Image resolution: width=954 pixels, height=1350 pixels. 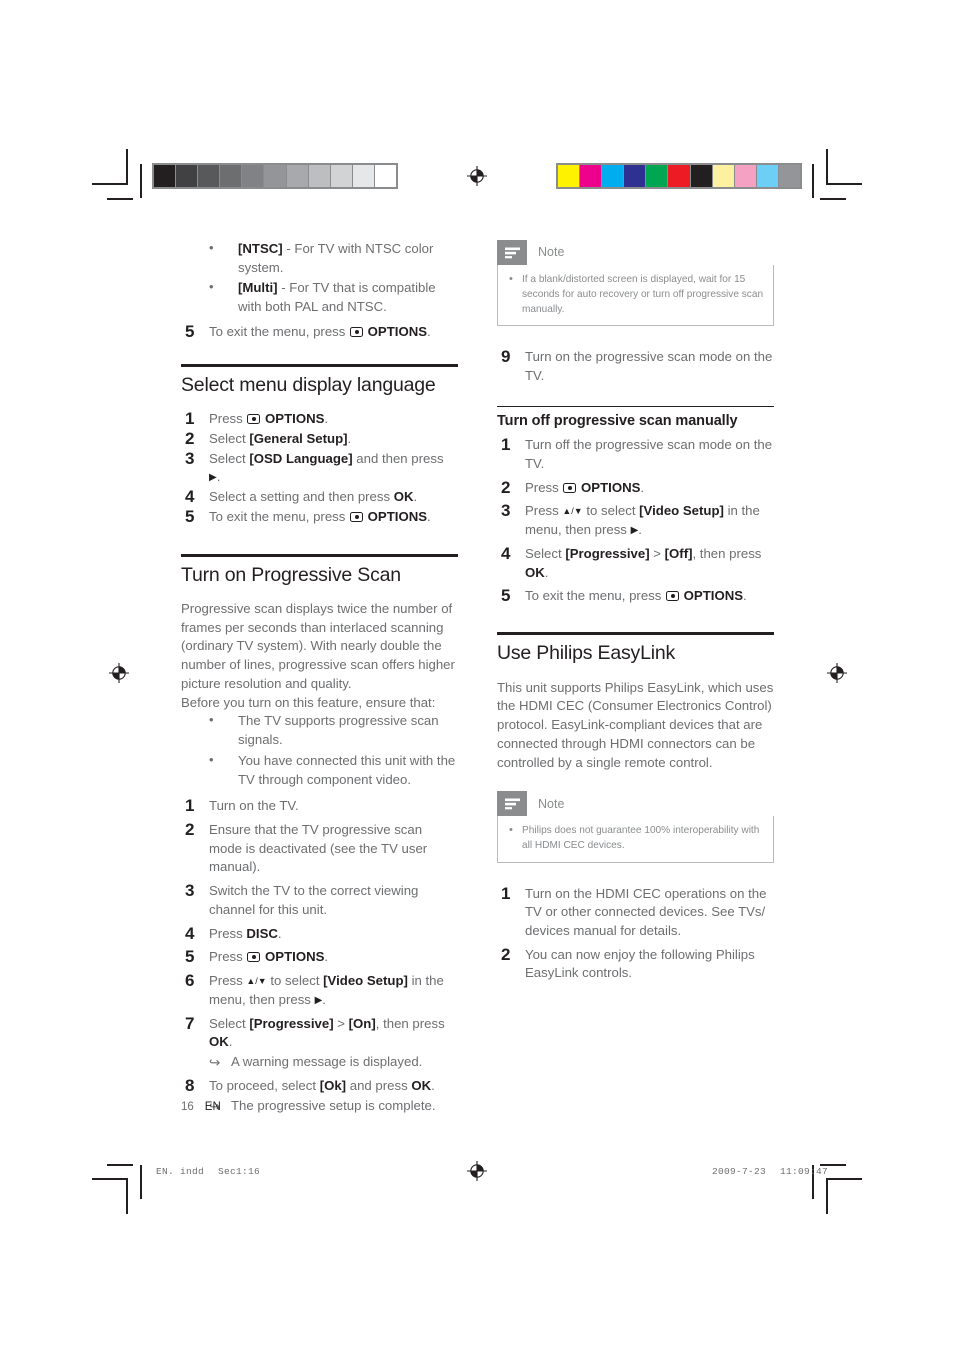 What do you see at coordinates (326, 957) in the screenshot?
I see `step-prog-5-post: .` at bounding box center [326, 957].